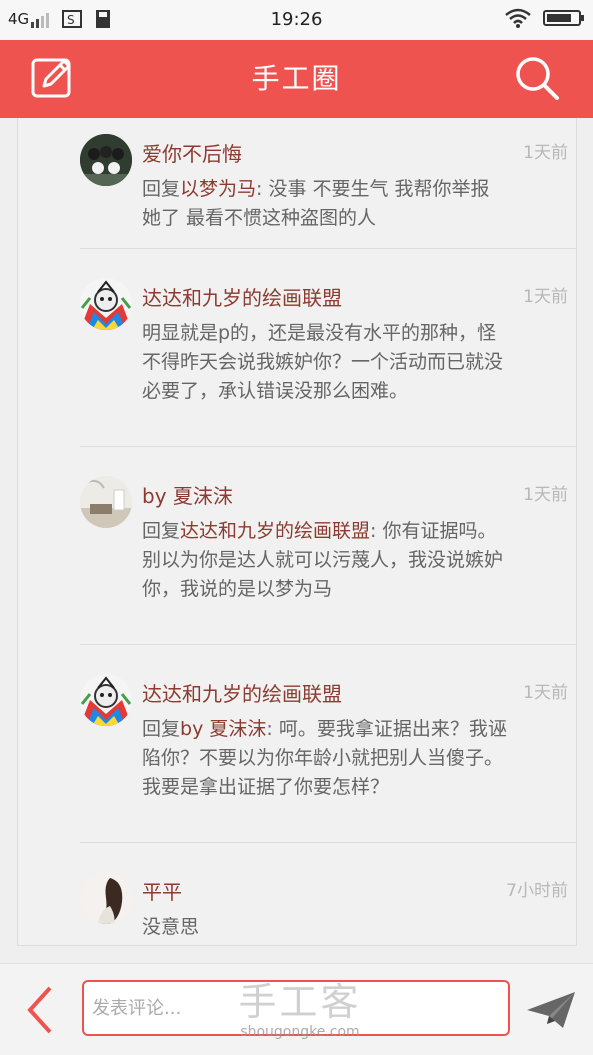 The image size is (593, 1055). I want to click on comment-input-bar: 手工客 shougongke.com, so click(296, 1009).